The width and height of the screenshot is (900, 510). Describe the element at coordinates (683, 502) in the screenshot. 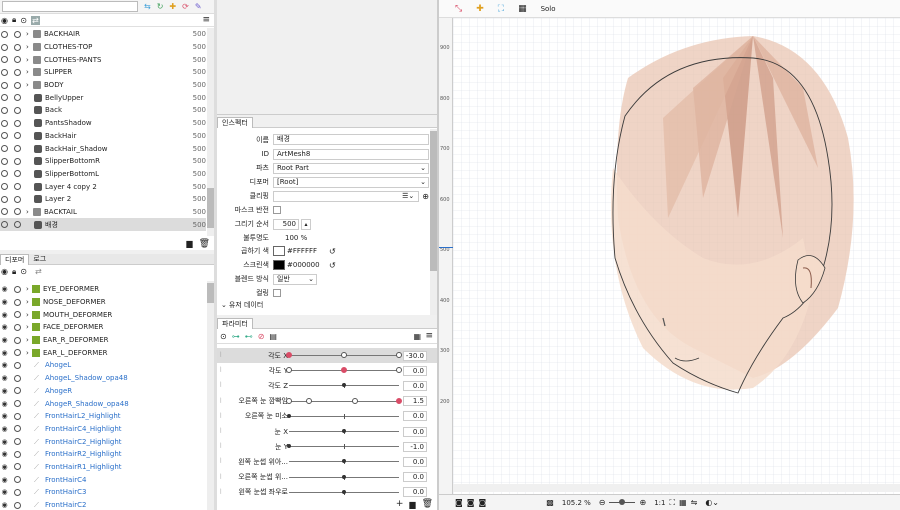

I see `grid-icon: ▦` at that location.